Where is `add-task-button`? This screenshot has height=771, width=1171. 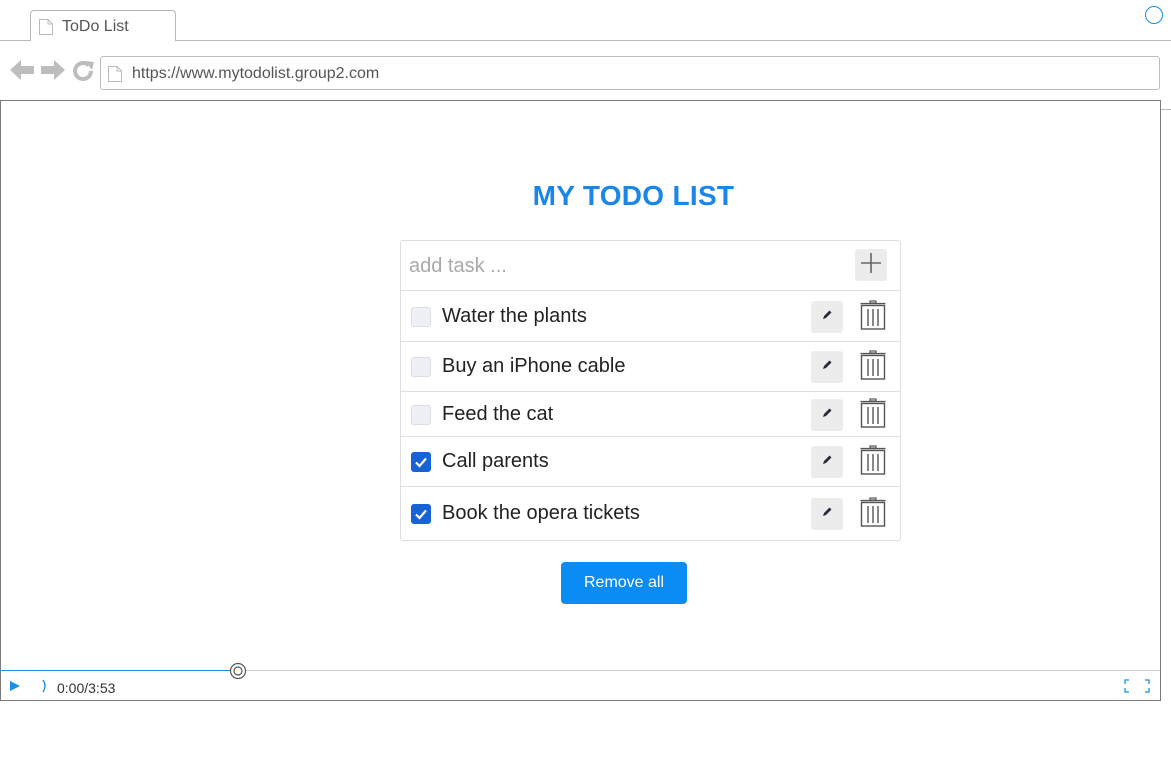
add-task-button is located at coordinates (871, 265).